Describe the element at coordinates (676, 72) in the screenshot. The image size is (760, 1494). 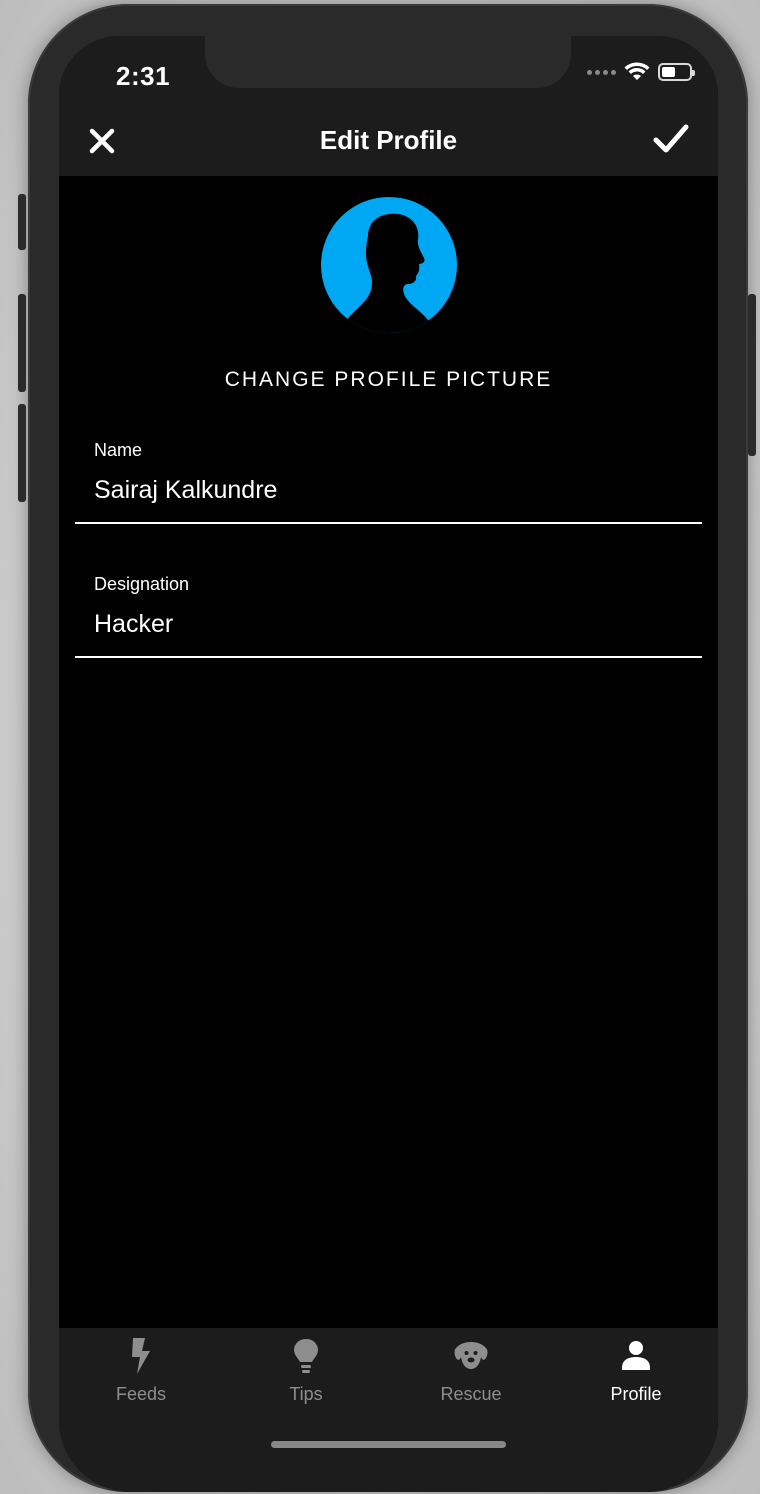
I see `battery-icon` at that location.